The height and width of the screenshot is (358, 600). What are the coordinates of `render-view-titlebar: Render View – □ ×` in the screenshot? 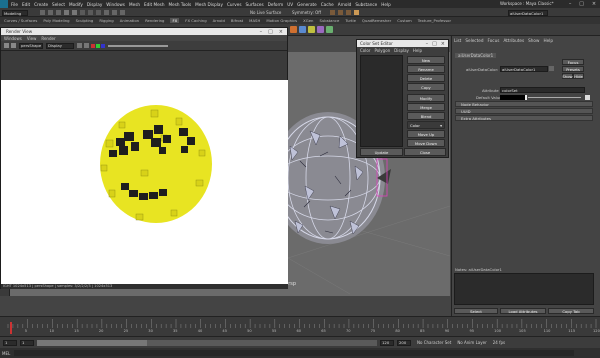 It's located at (144, 31).